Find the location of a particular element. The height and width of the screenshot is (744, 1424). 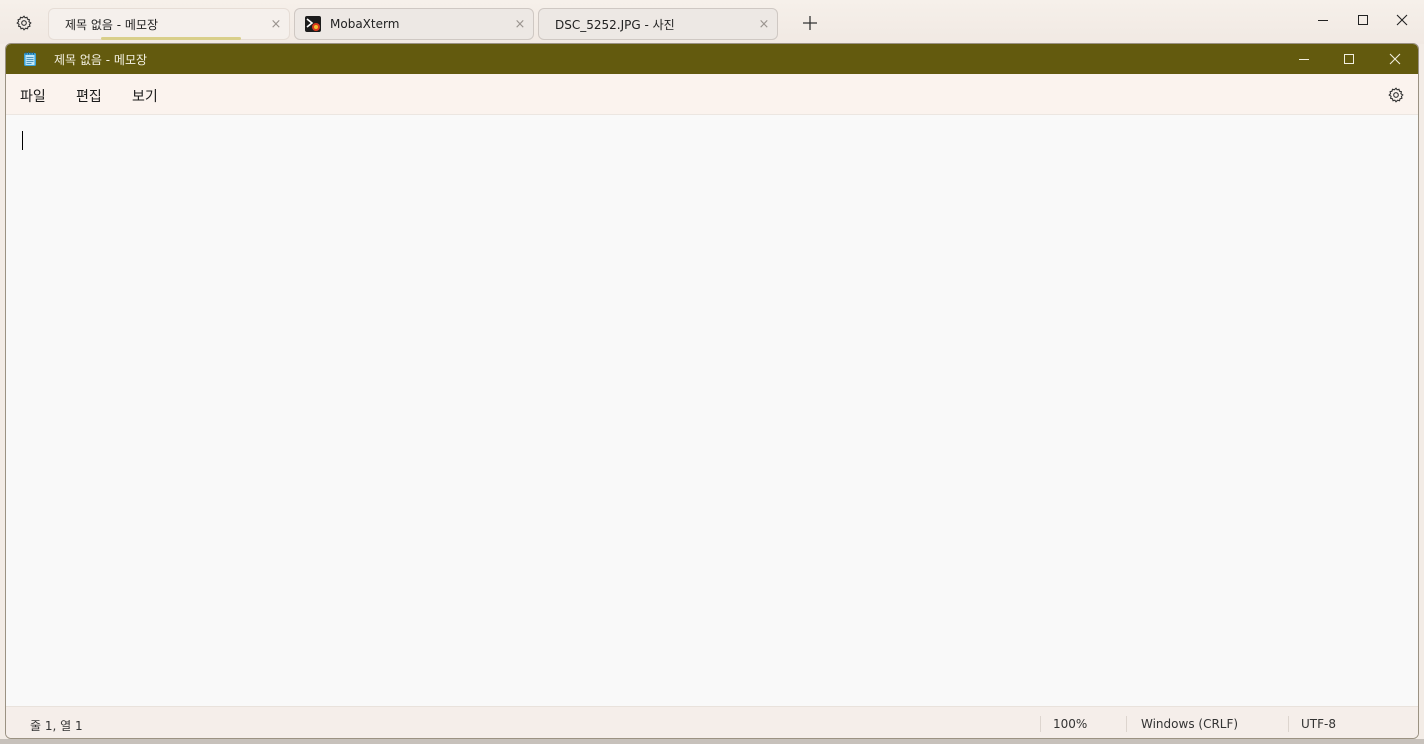

cursor-position: 줄 1, 열 1 is located at coordinates (56, 726).